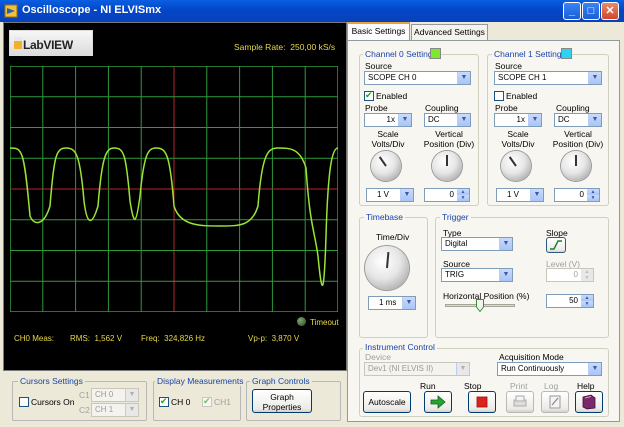  I want to click on horizontal-position-label: Horizontal Position (%), so click(486, 296).